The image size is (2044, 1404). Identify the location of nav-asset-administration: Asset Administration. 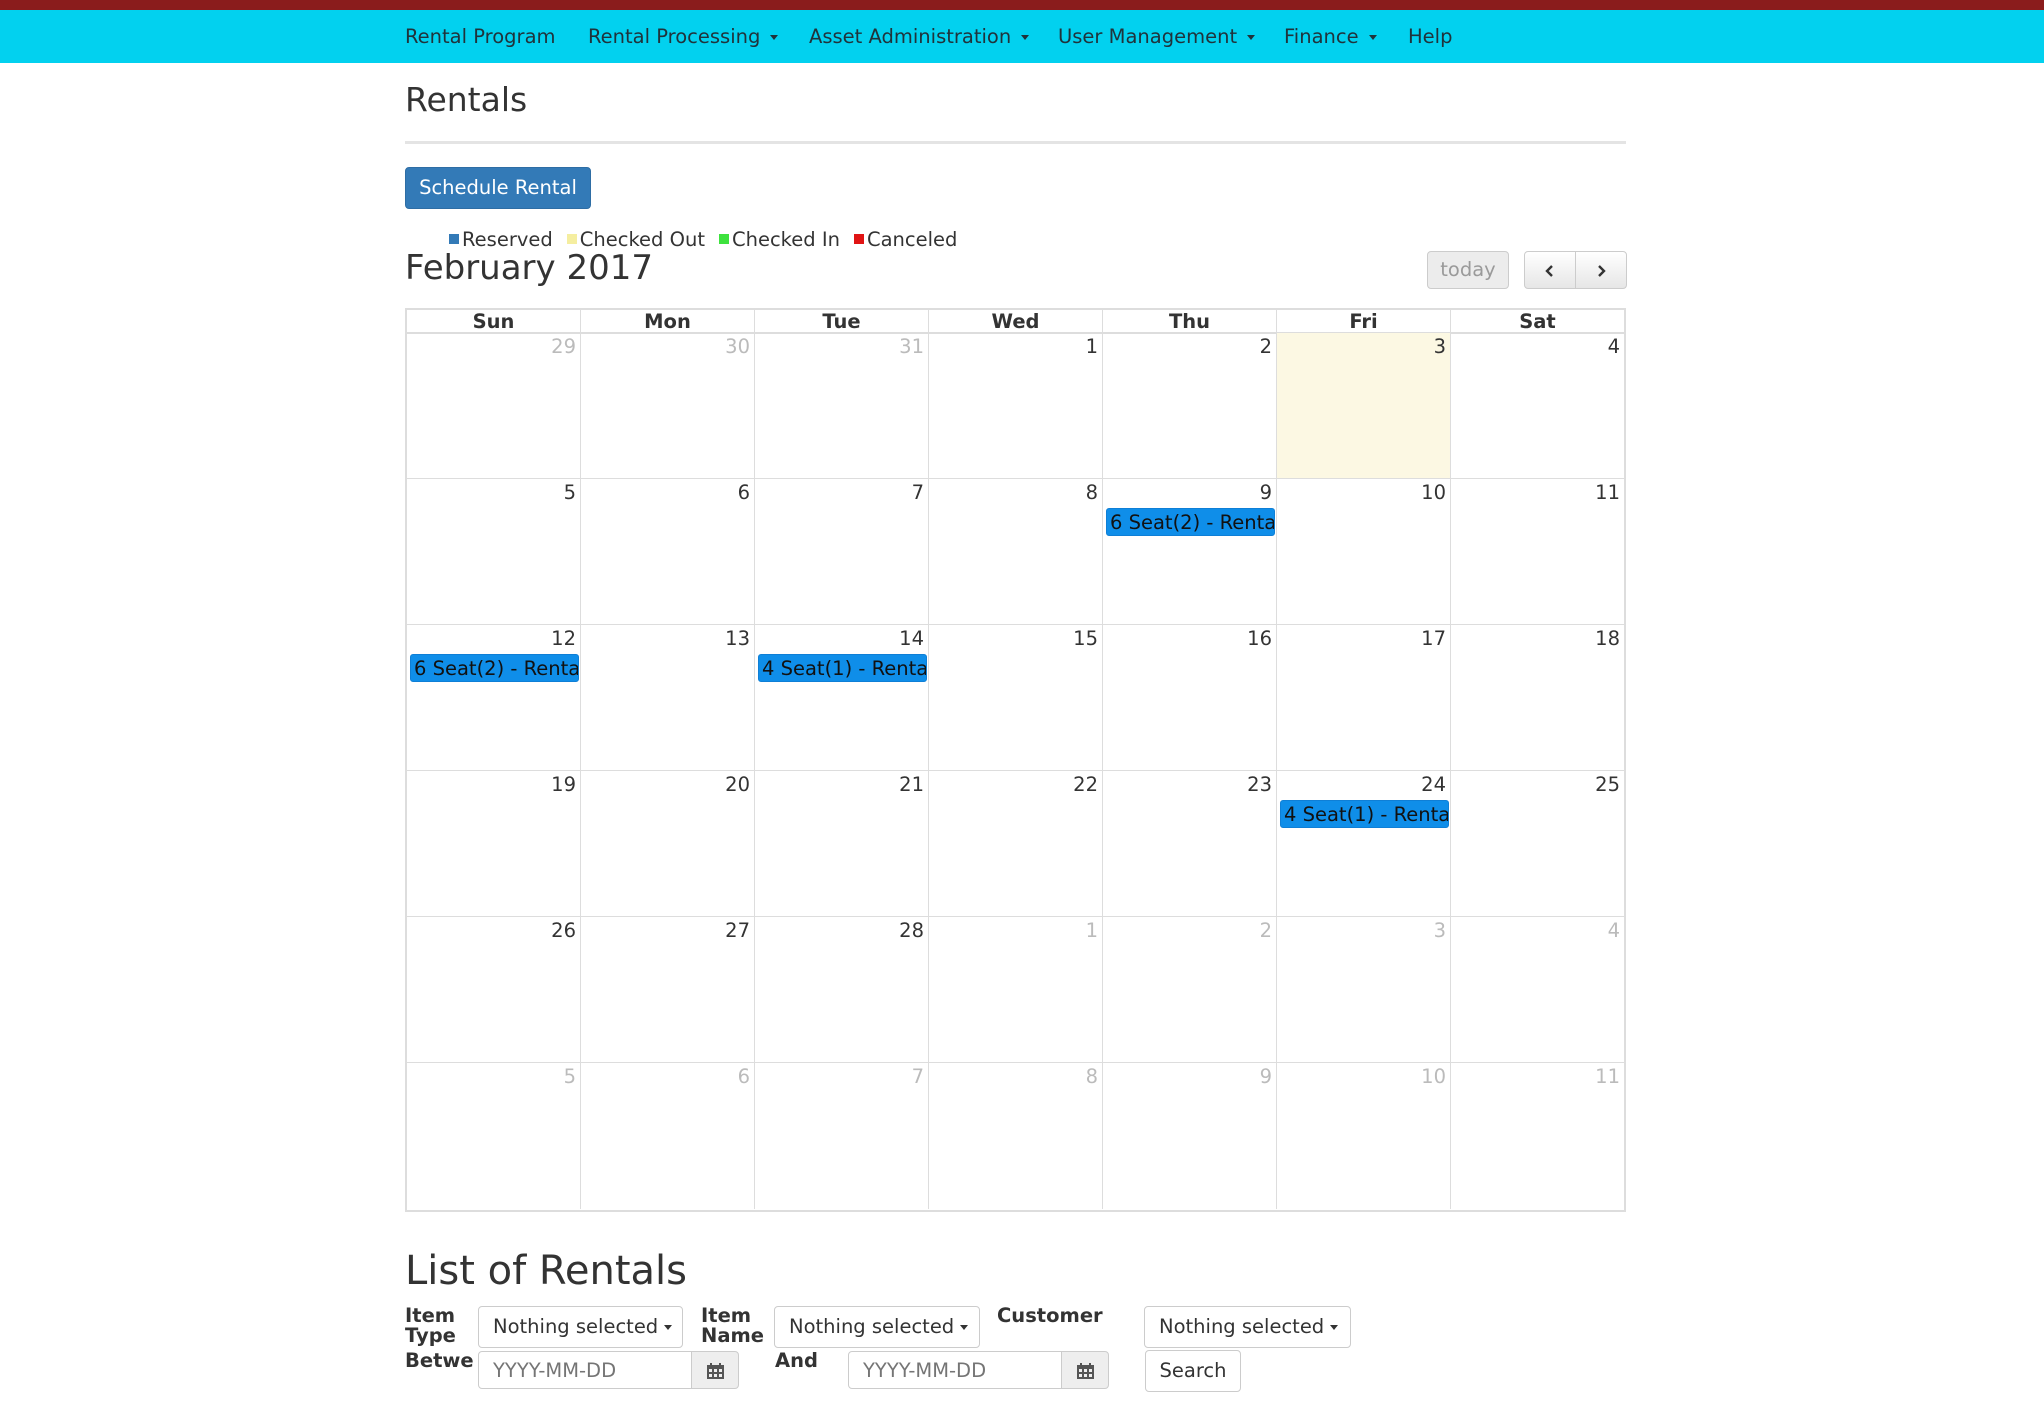
(919, 36).